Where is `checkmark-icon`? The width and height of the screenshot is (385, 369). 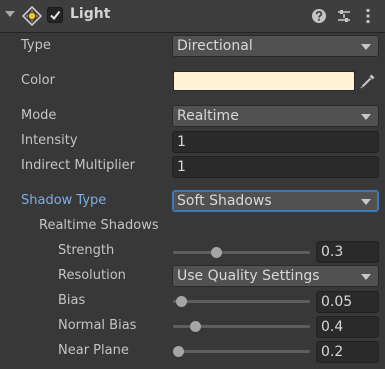 checkmark-icon is located at coordinates (55, 15).